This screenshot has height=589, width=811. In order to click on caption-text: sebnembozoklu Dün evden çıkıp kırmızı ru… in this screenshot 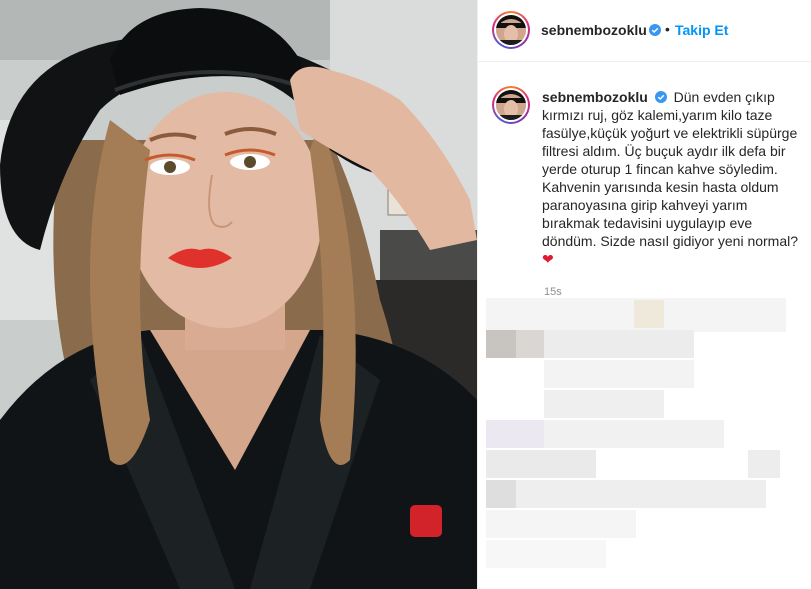, I will do `click(671, 178)`.